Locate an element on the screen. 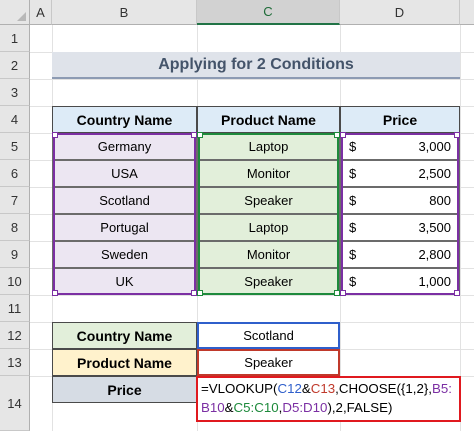 The image size is (474, 431). formula-ref-b5: B5: is located at coordinates (441, 388).